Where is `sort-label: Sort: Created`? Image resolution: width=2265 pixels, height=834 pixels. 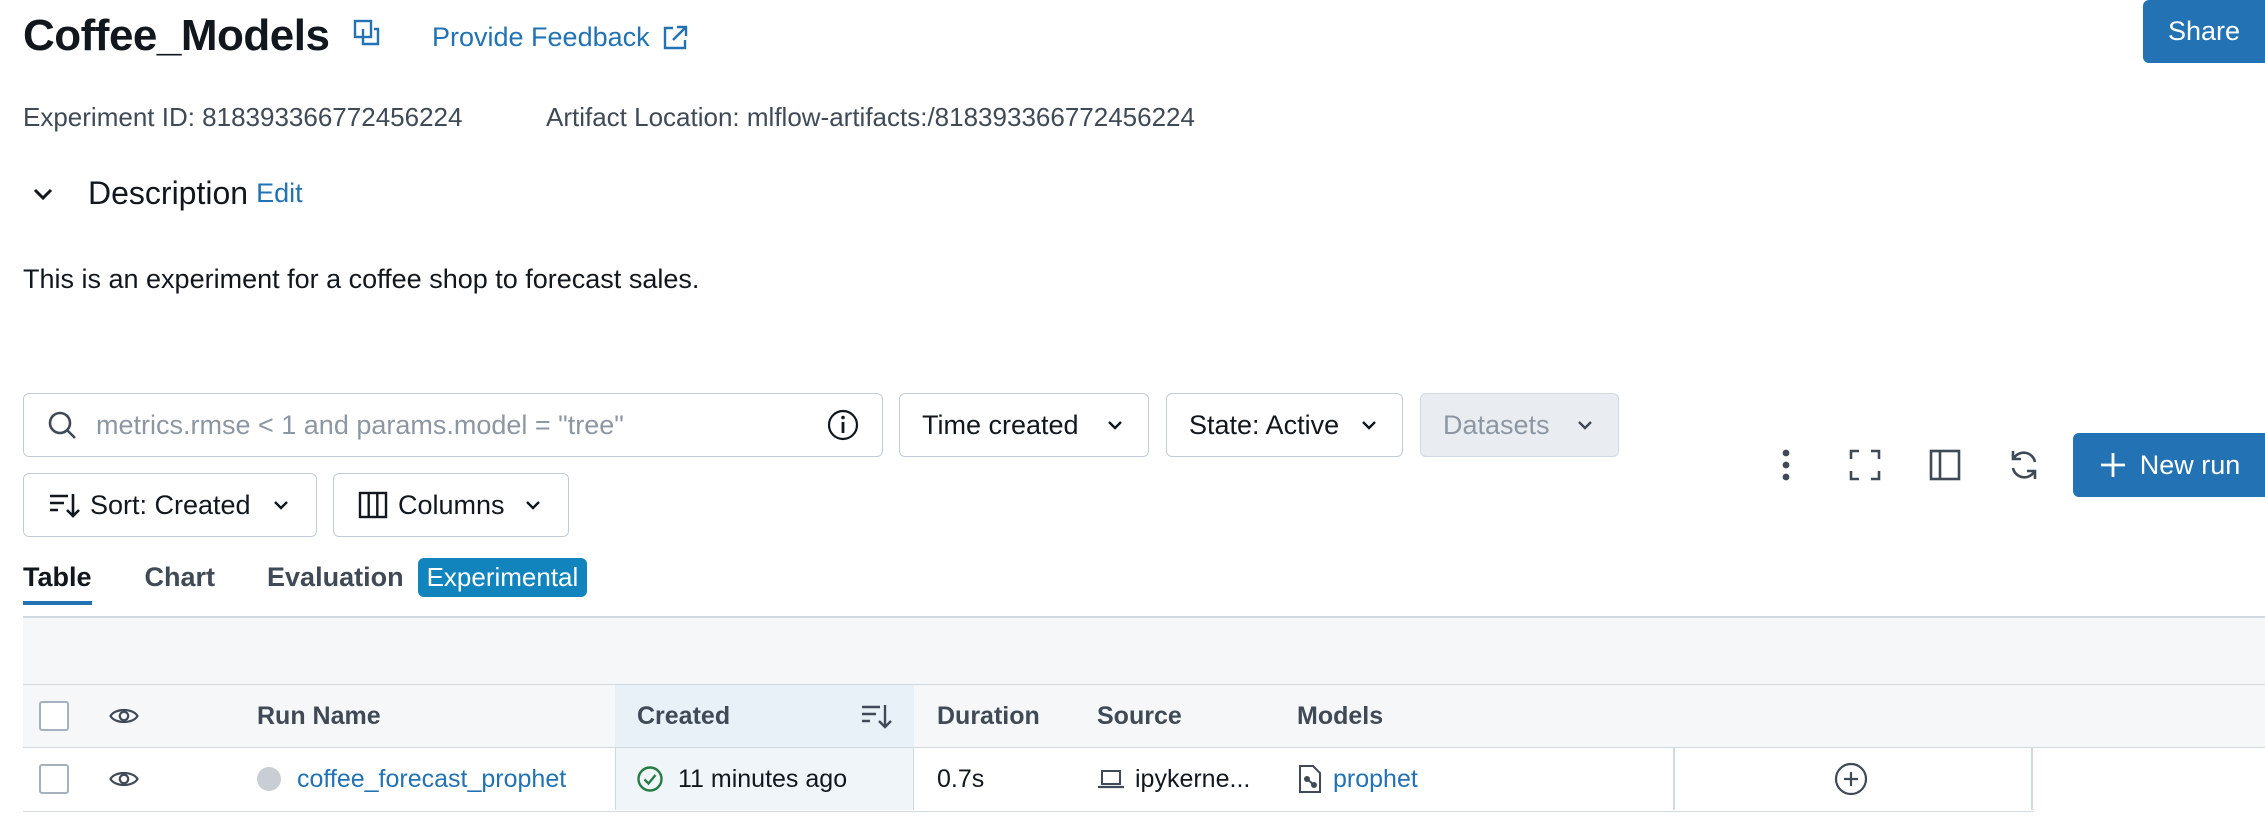
sort-label: Sort: Created is located at coordinates (170, 504).